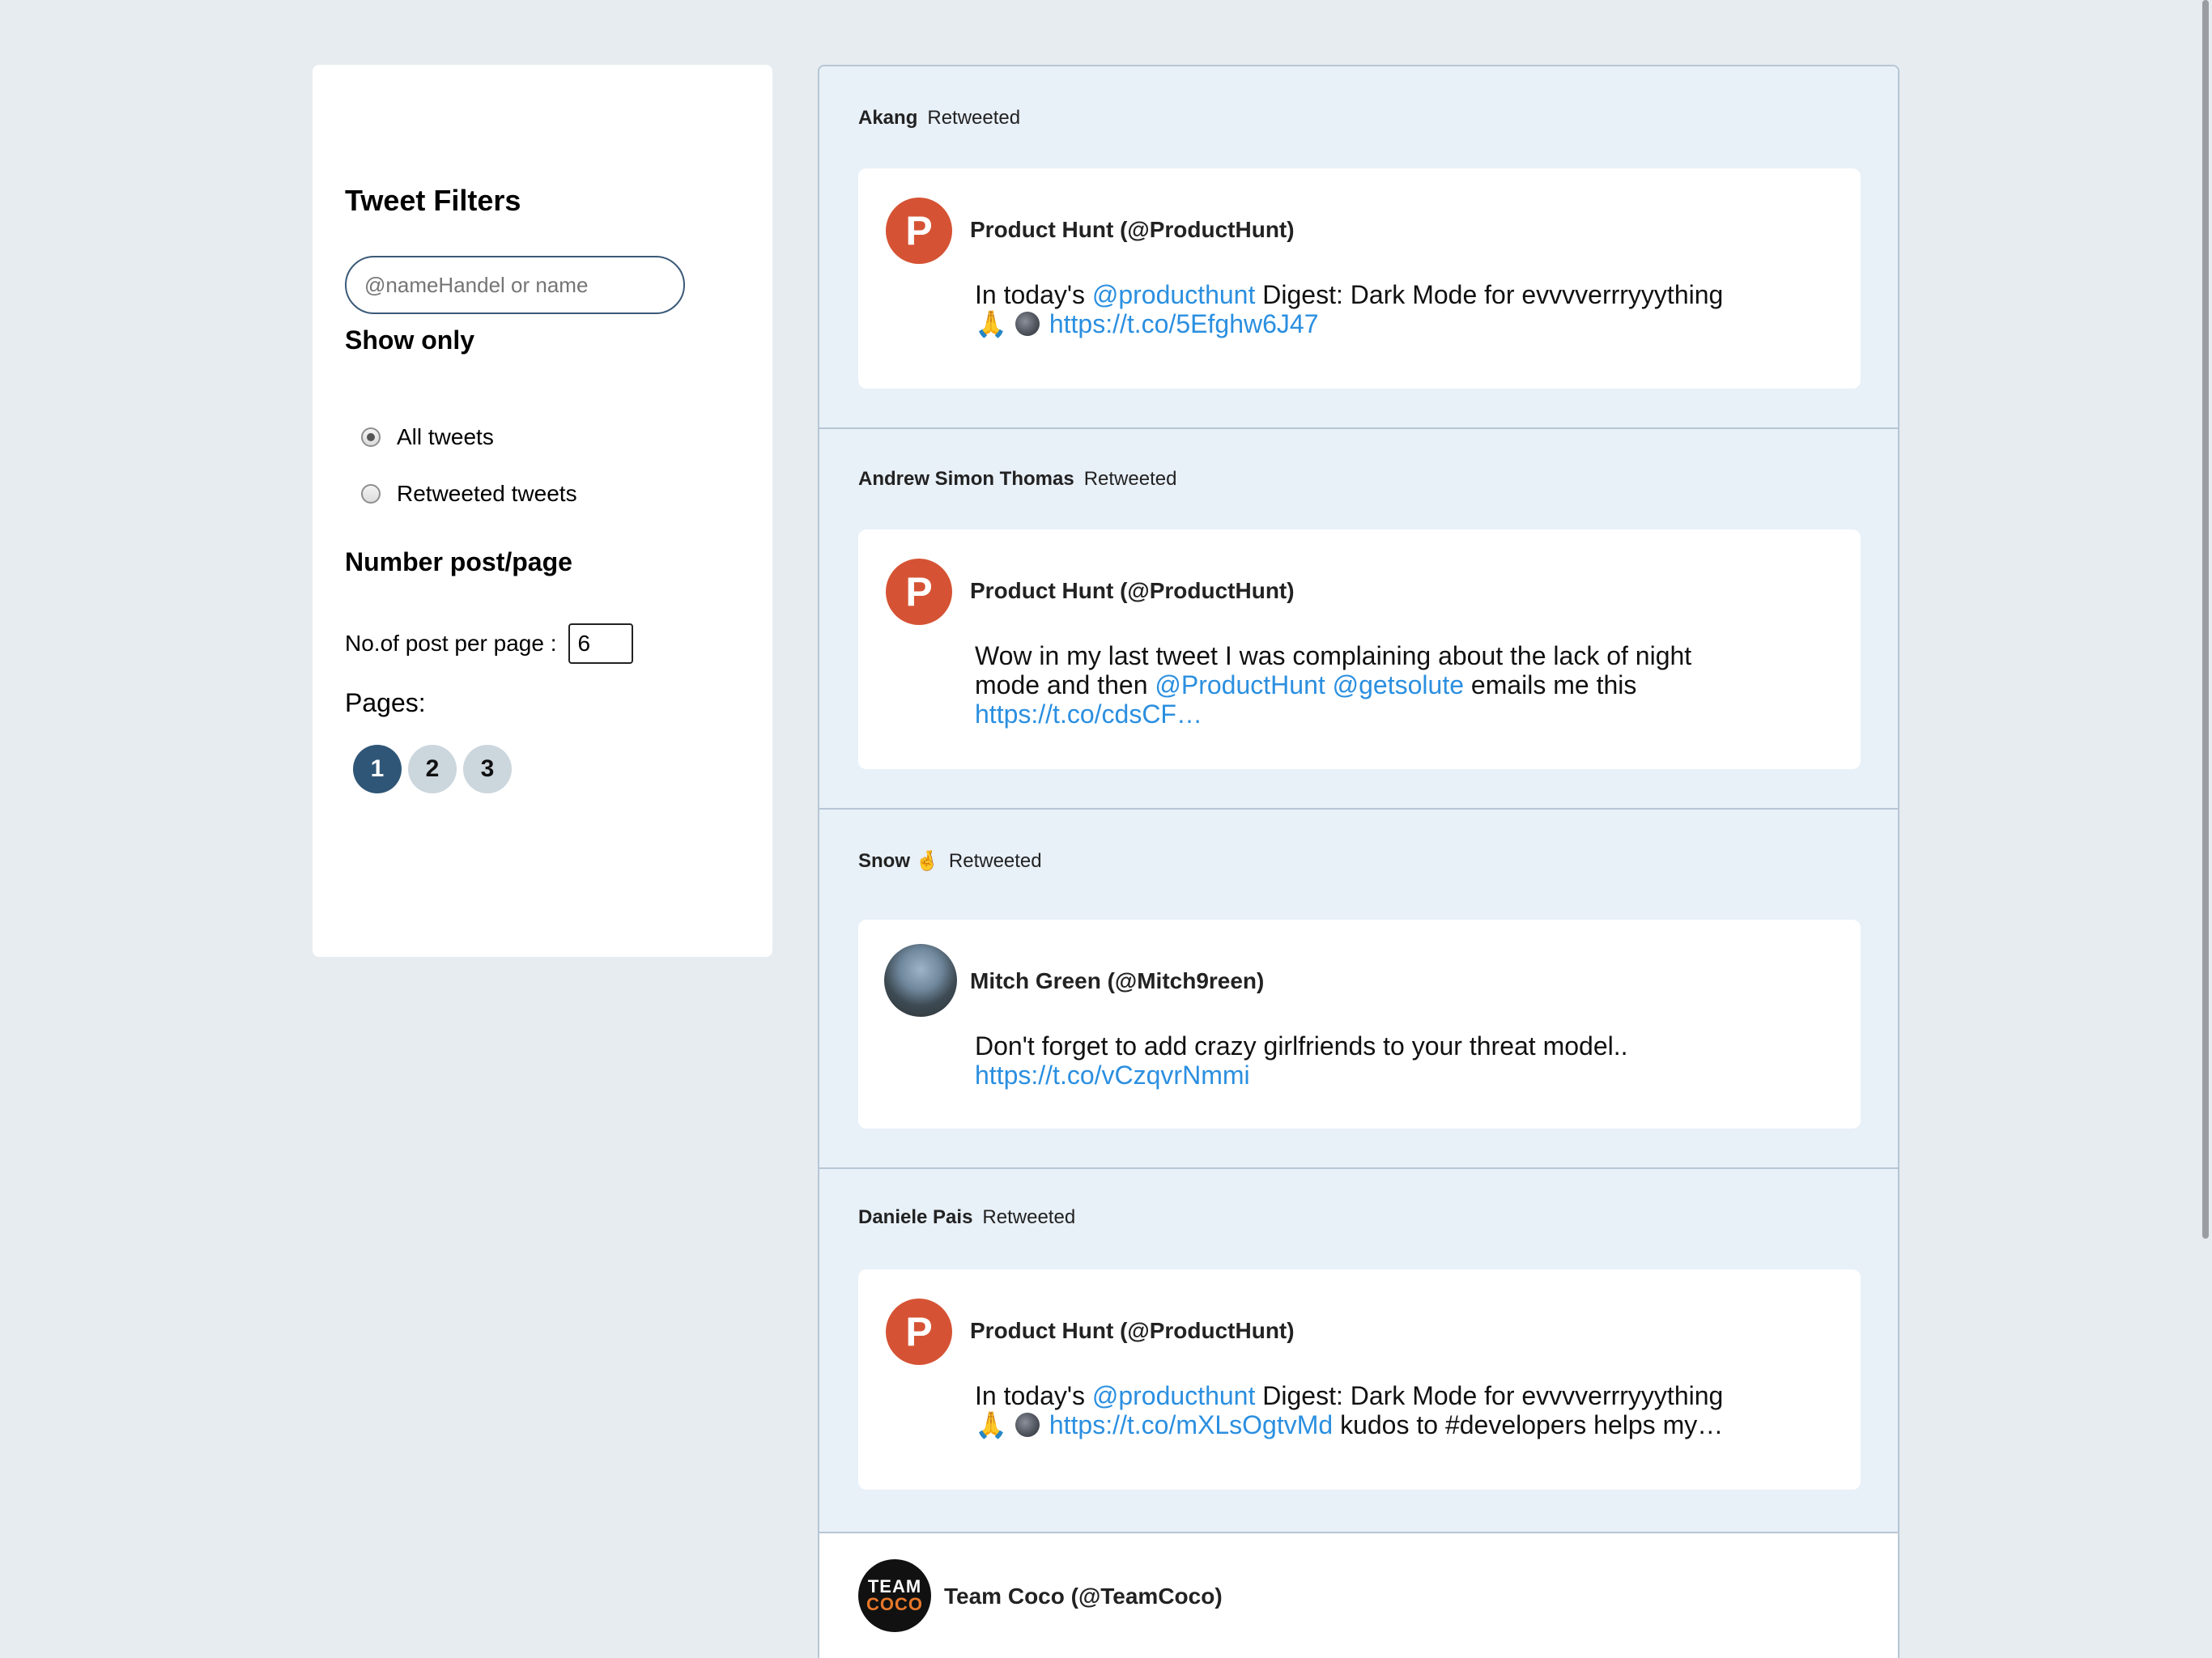 This screenshot has height=1658, width=2212. I want to click on mention-link: @ProductHunt, so click(1240, 684).